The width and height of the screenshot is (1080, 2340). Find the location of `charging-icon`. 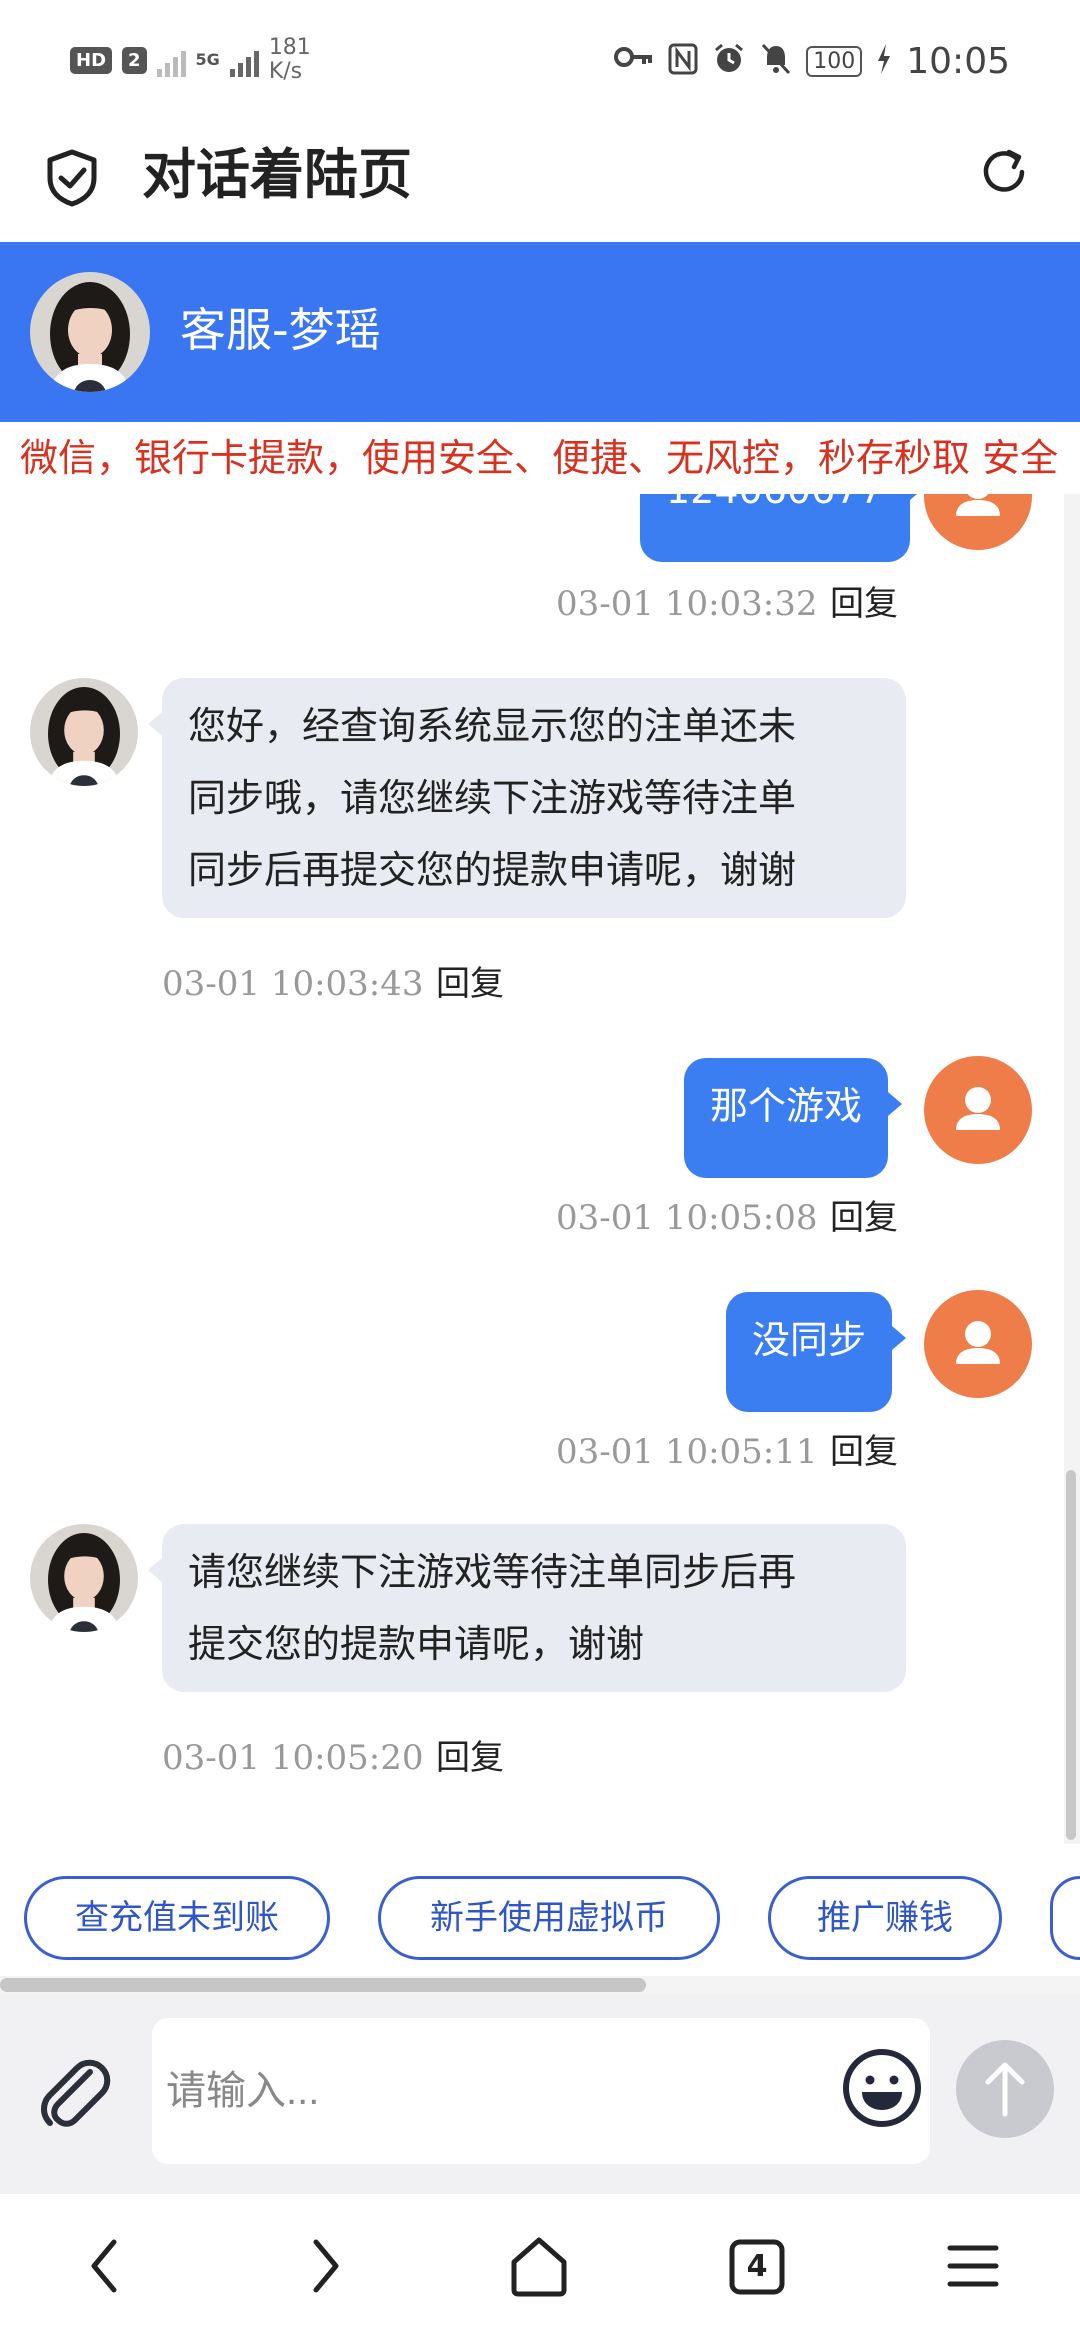

charging-icon is located at coordinates (884, 61).